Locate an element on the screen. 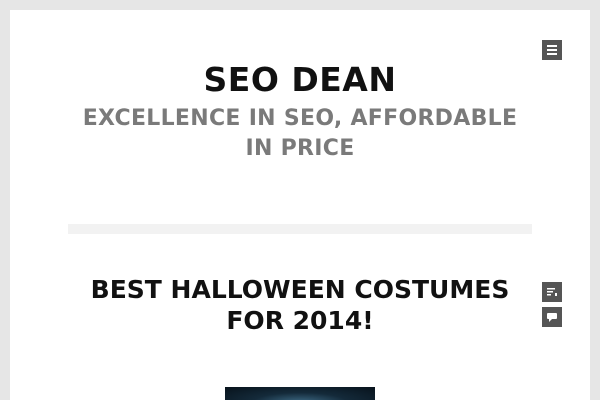  menu-icon is located at coordinates (552, 46).